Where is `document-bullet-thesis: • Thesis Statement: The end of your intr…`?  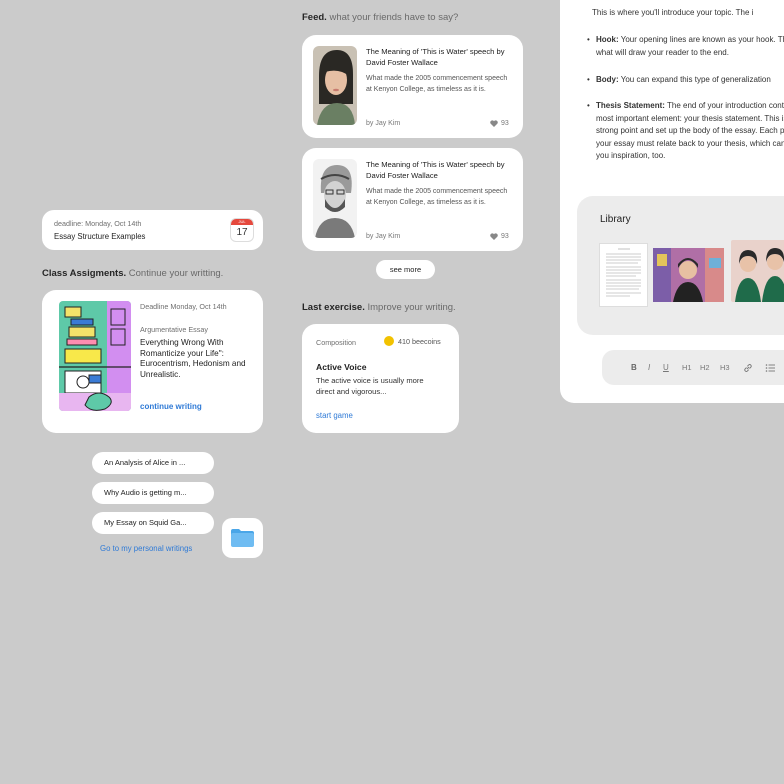 document-bullet-thesis: • Thesis Statement: The end of your intr… is located at coordinates (685, 131).